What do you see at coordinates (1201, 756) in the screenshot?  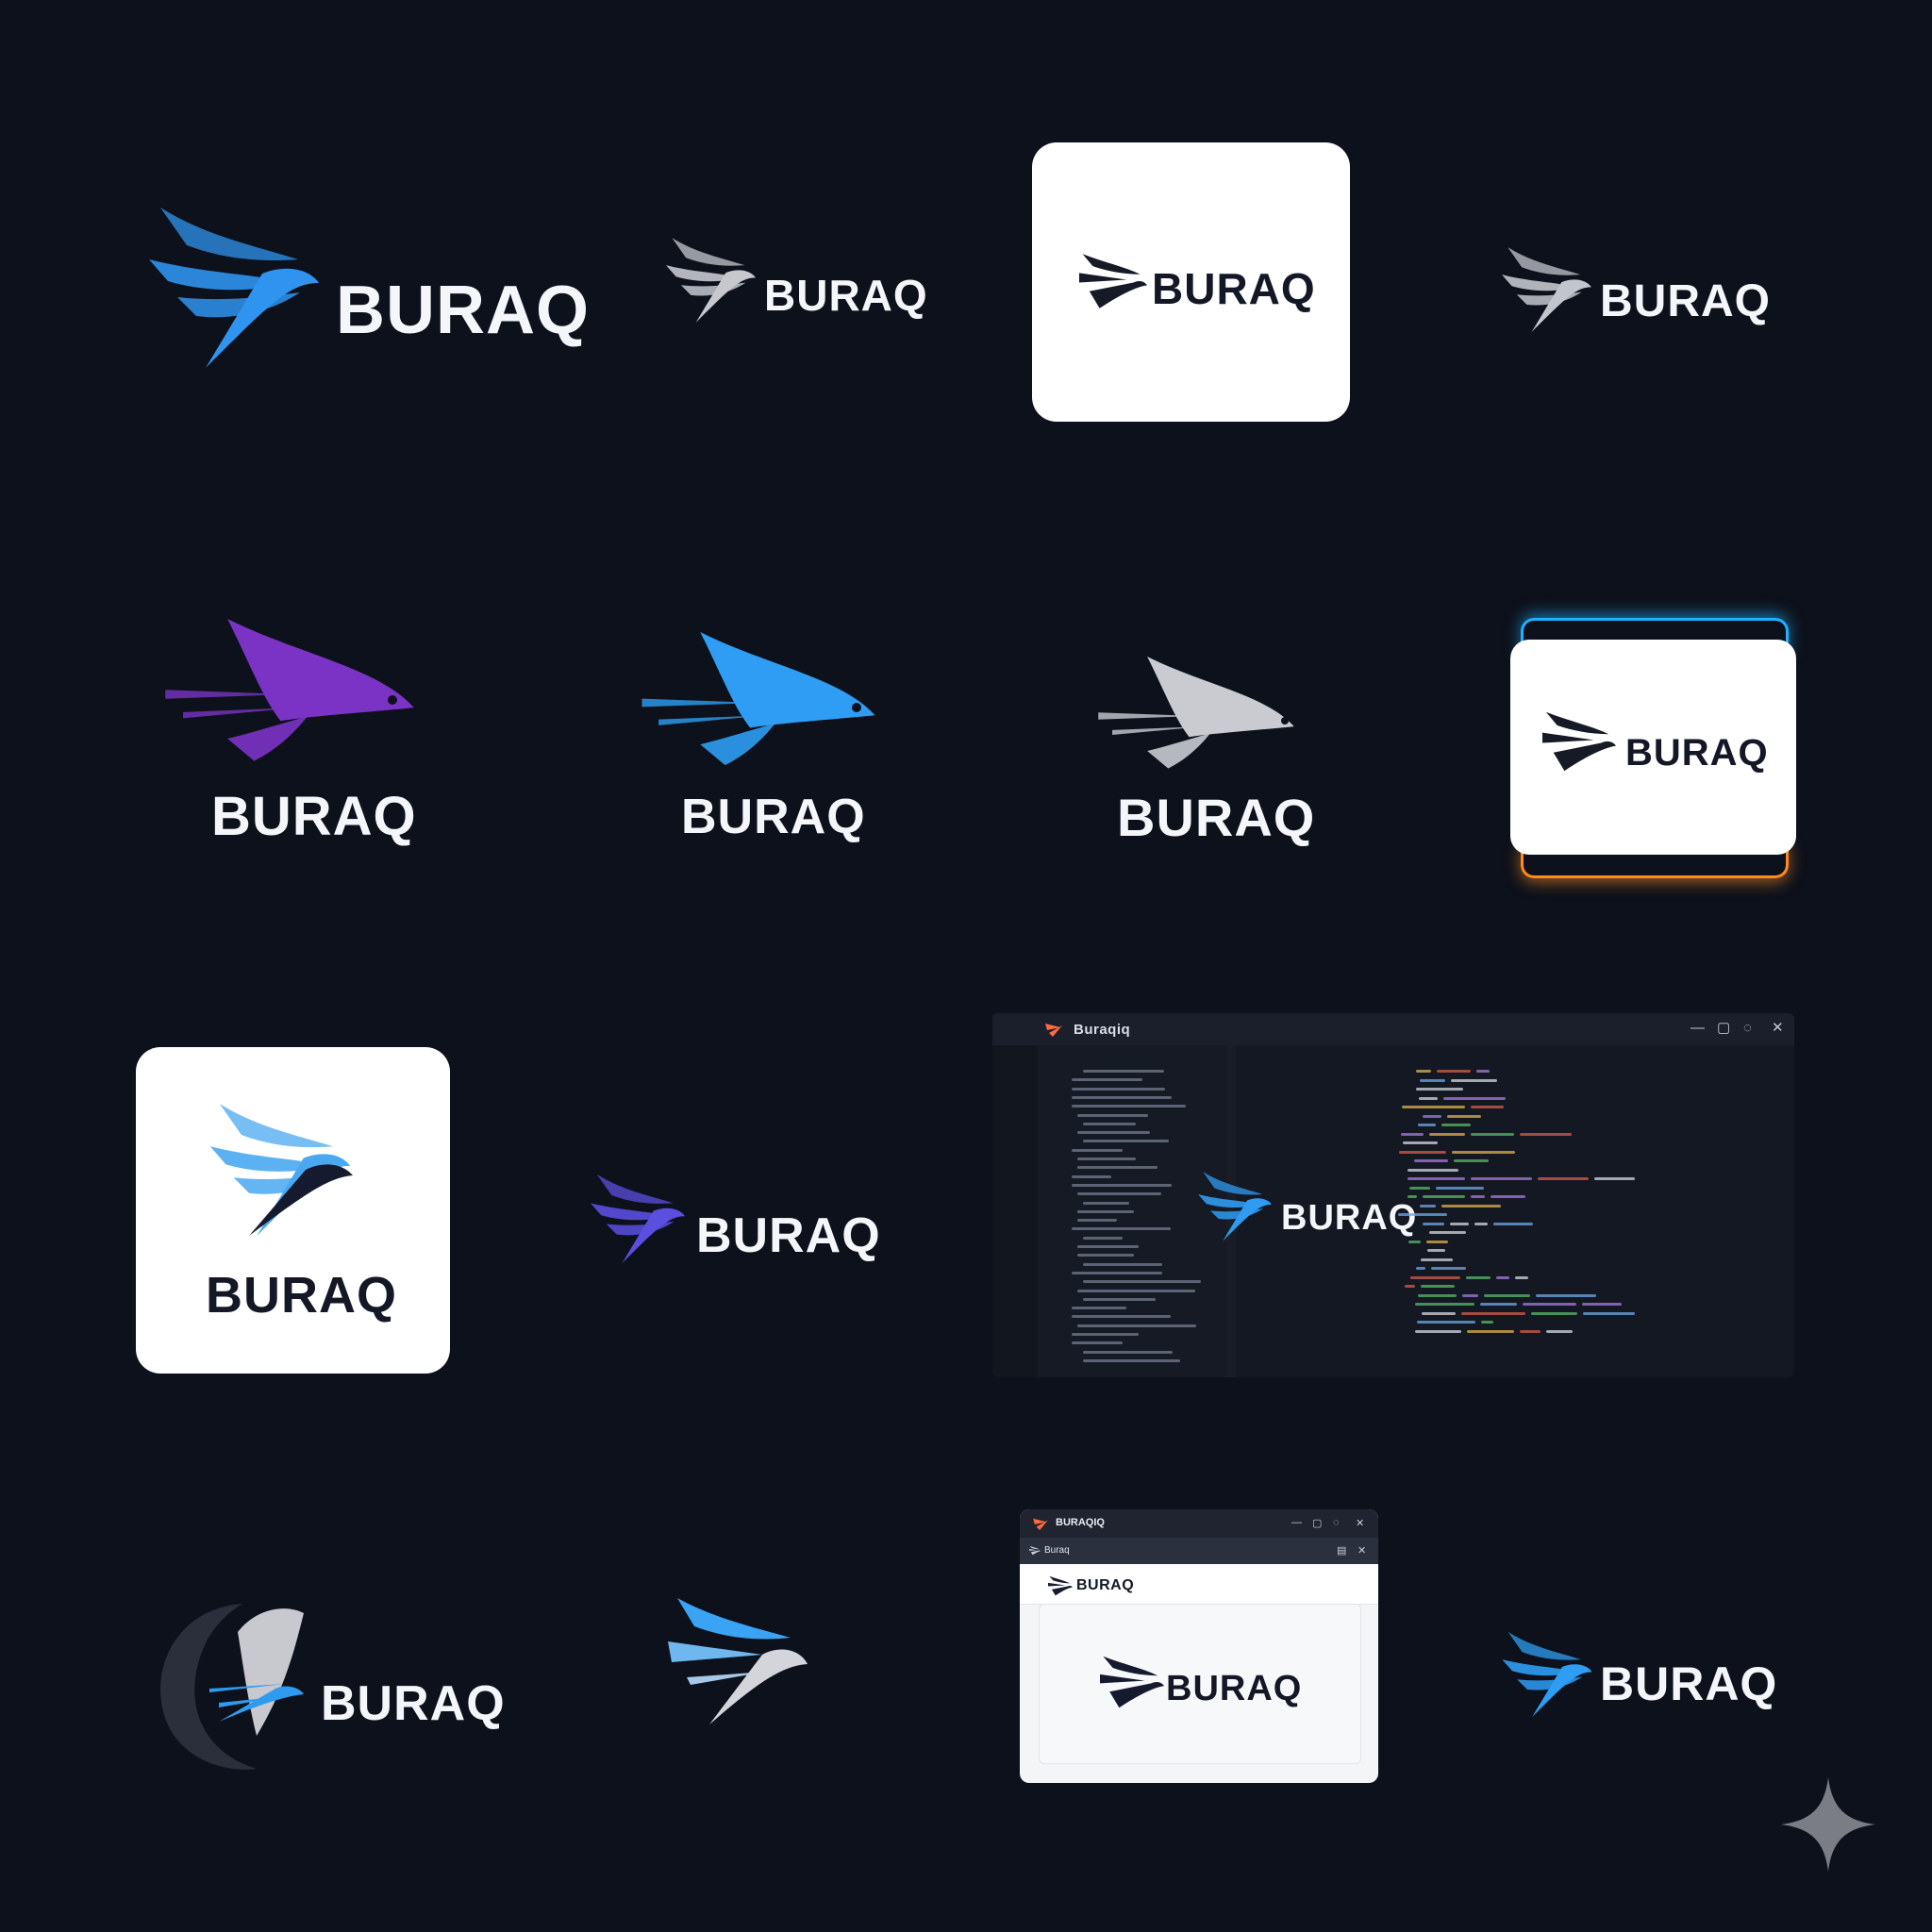 I see `logo-variant-7: BURAQ` at bounding box center [1201, 756].